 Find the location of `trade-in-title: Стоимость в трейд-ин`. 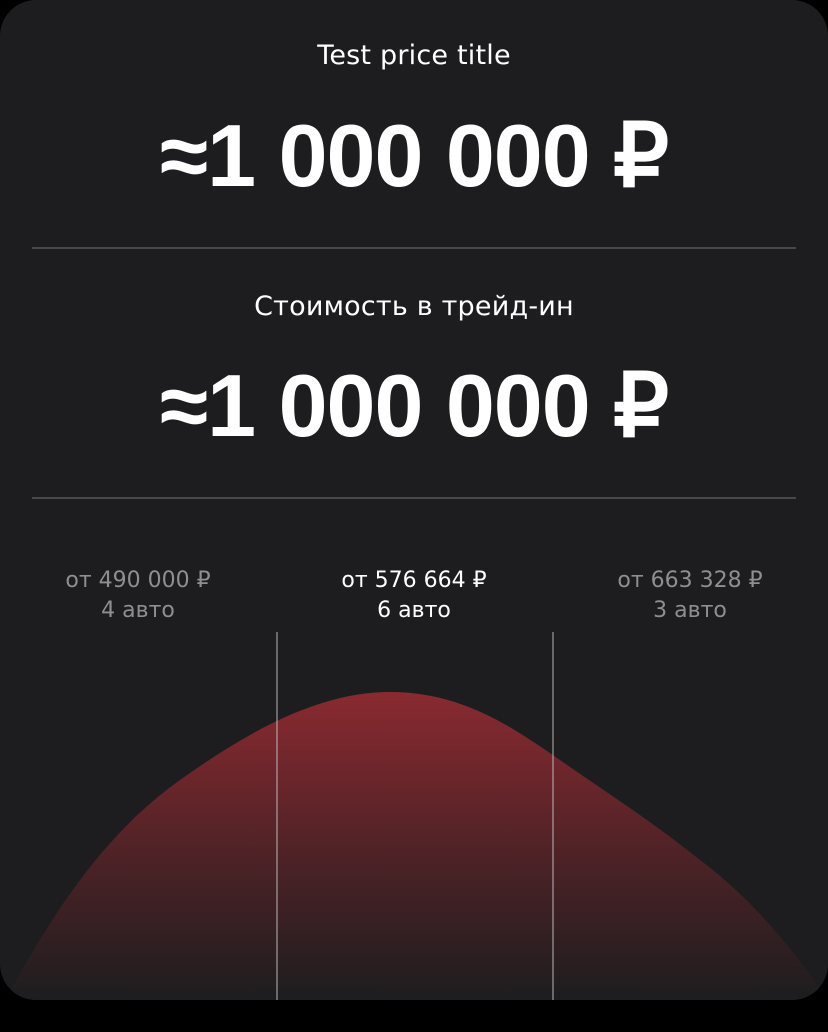

trade-in-title: Стоимость в трейд-ин is located at coordinates (414, 306).